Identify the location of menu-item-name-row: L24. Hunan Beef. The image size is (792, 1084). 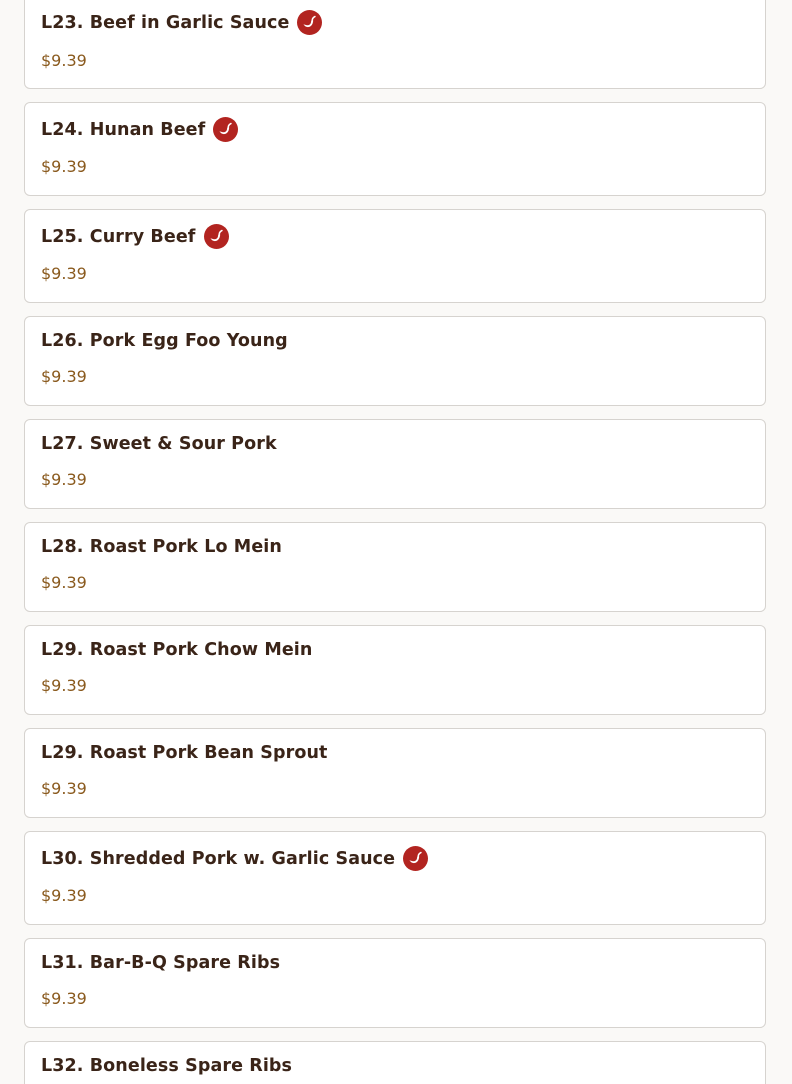
(140, 129).